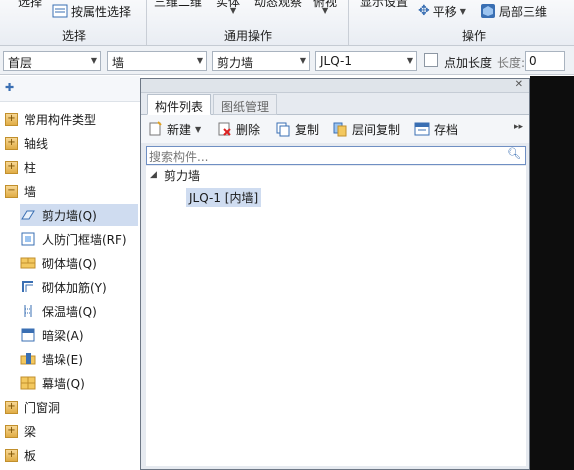 The height and width of the screenshot is (470, 574). I want to click on tree-item-wall: − 墙, so click(20, 191).